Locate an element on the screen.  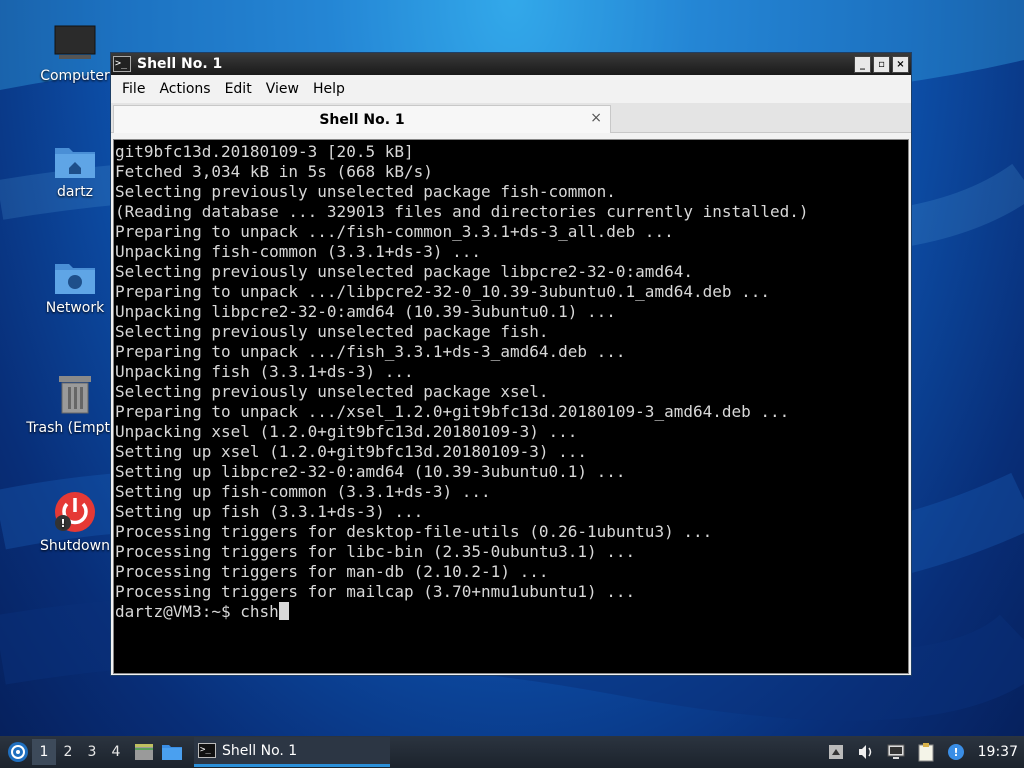
clipboard-button is located at coordinates (926, 752).